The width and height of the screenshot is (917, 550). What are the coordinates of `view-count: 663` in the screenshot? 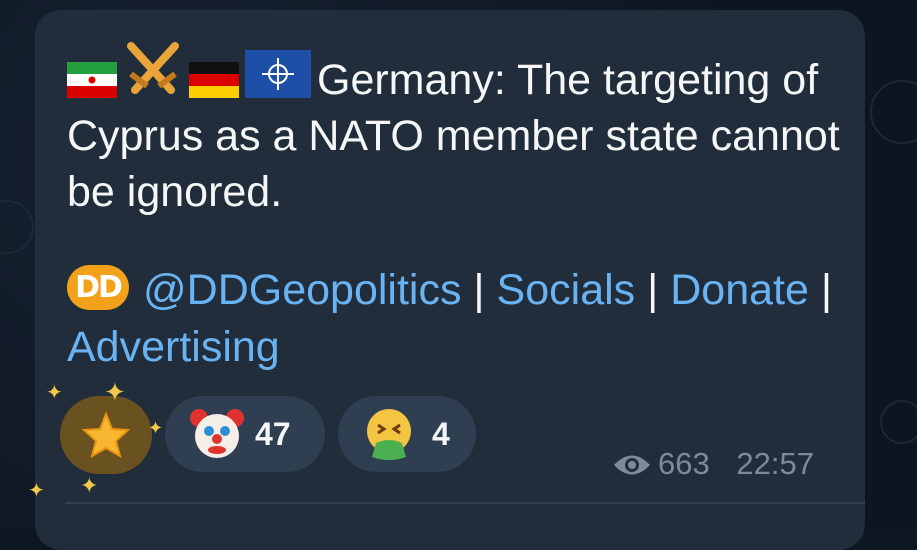 It's located at (684, 463).